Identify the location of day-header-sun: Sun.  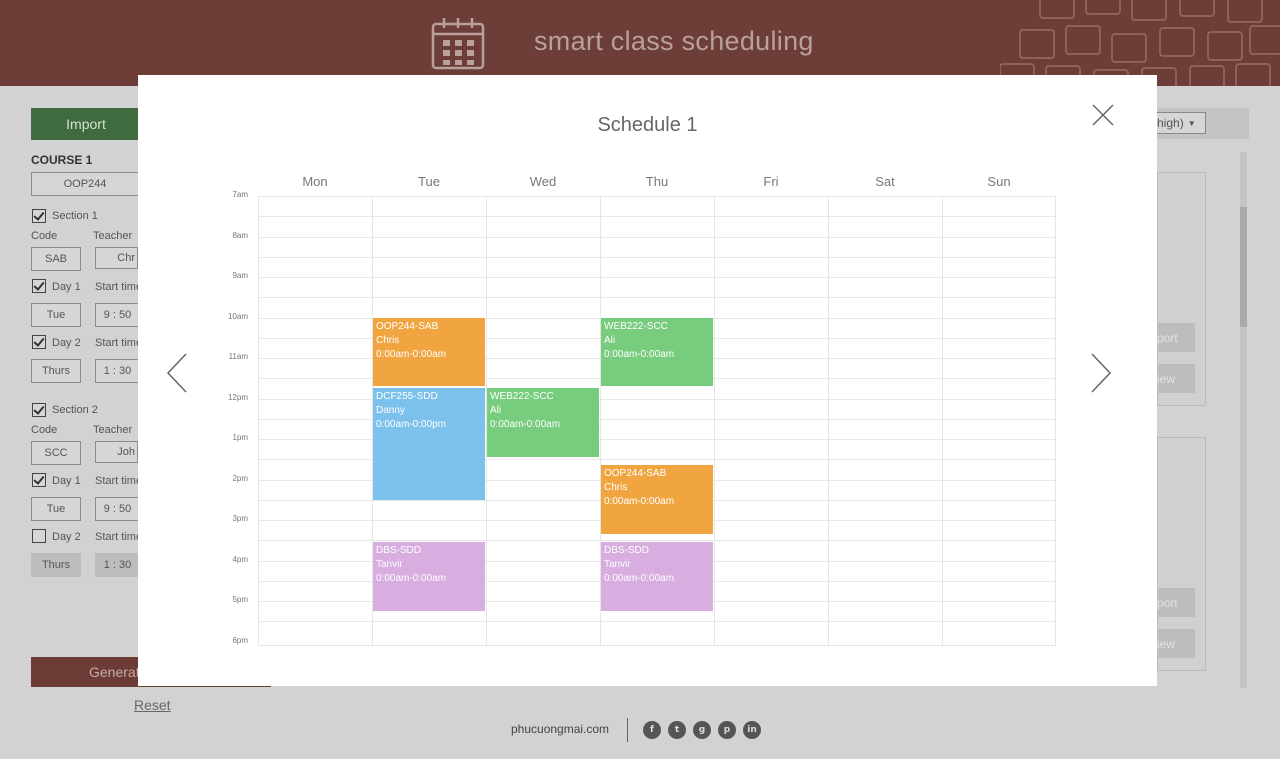
(999, 181).